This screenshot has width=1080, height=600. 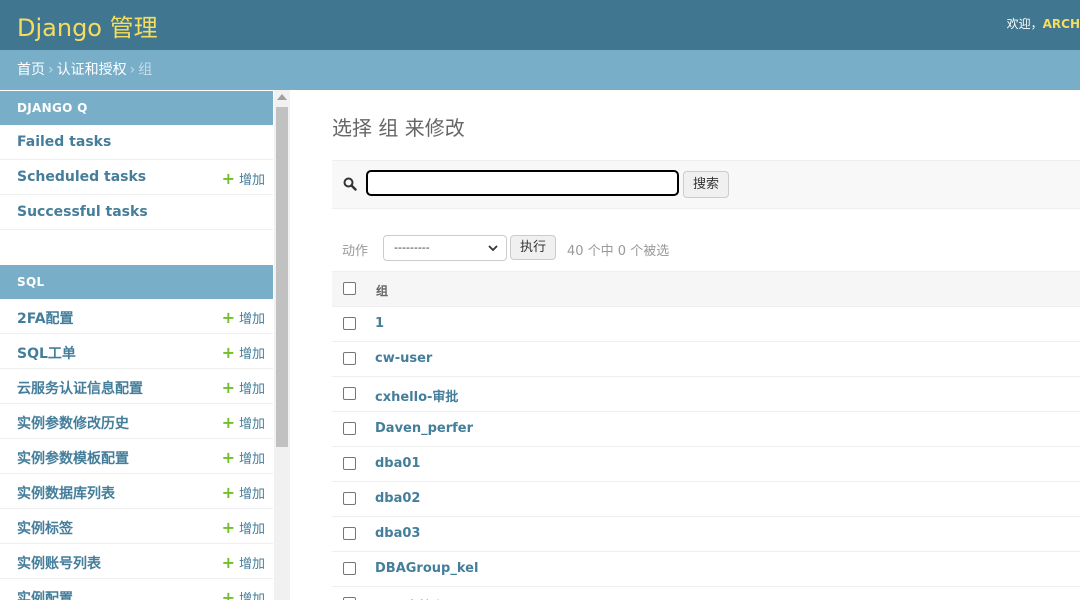 I want to click on group-link: cxhello-审批, so click(x=416, y=395).